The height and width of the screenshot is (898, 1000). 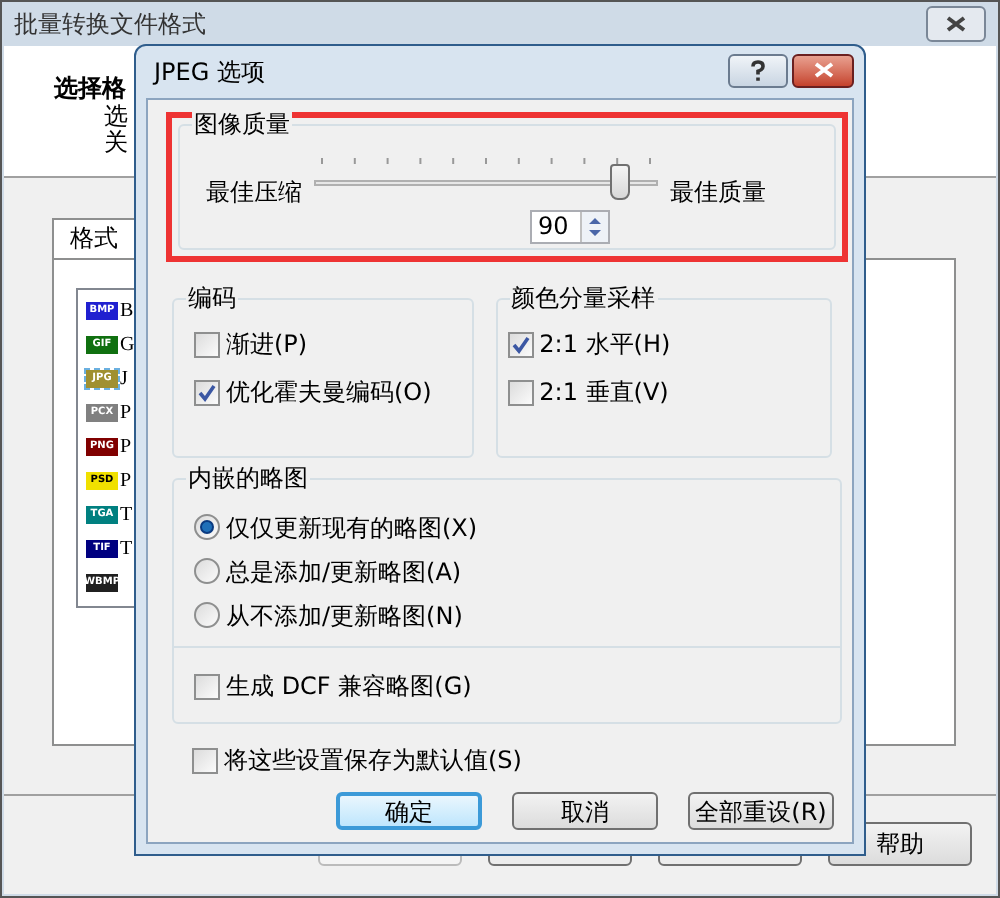 What do you see at coordinates (248, 478) in the screenshot?
I see `group-title: 内嵌的略图` at bounding box center [248, 478].